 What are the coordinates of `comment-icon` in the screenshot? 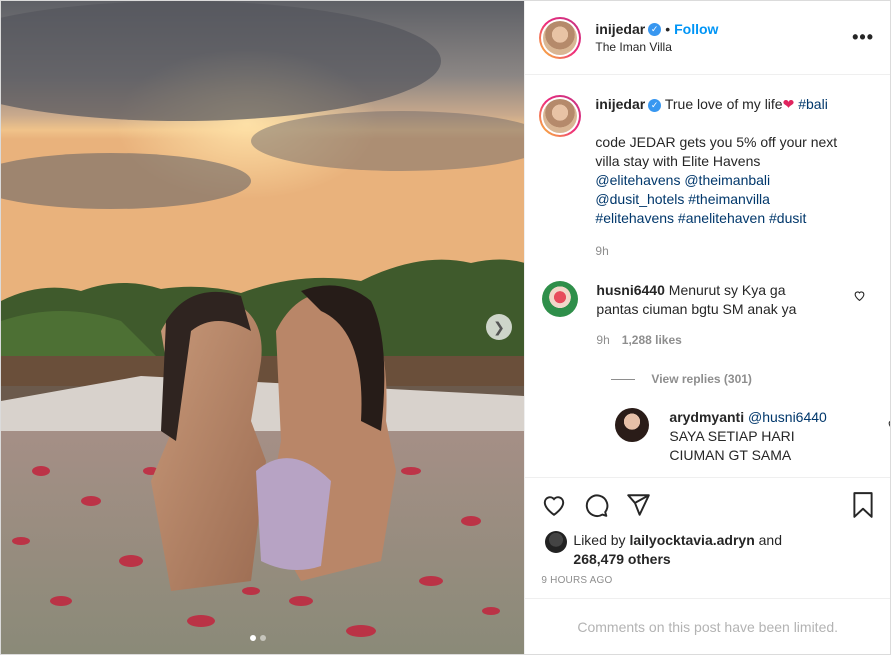 It's located at (596, 505).